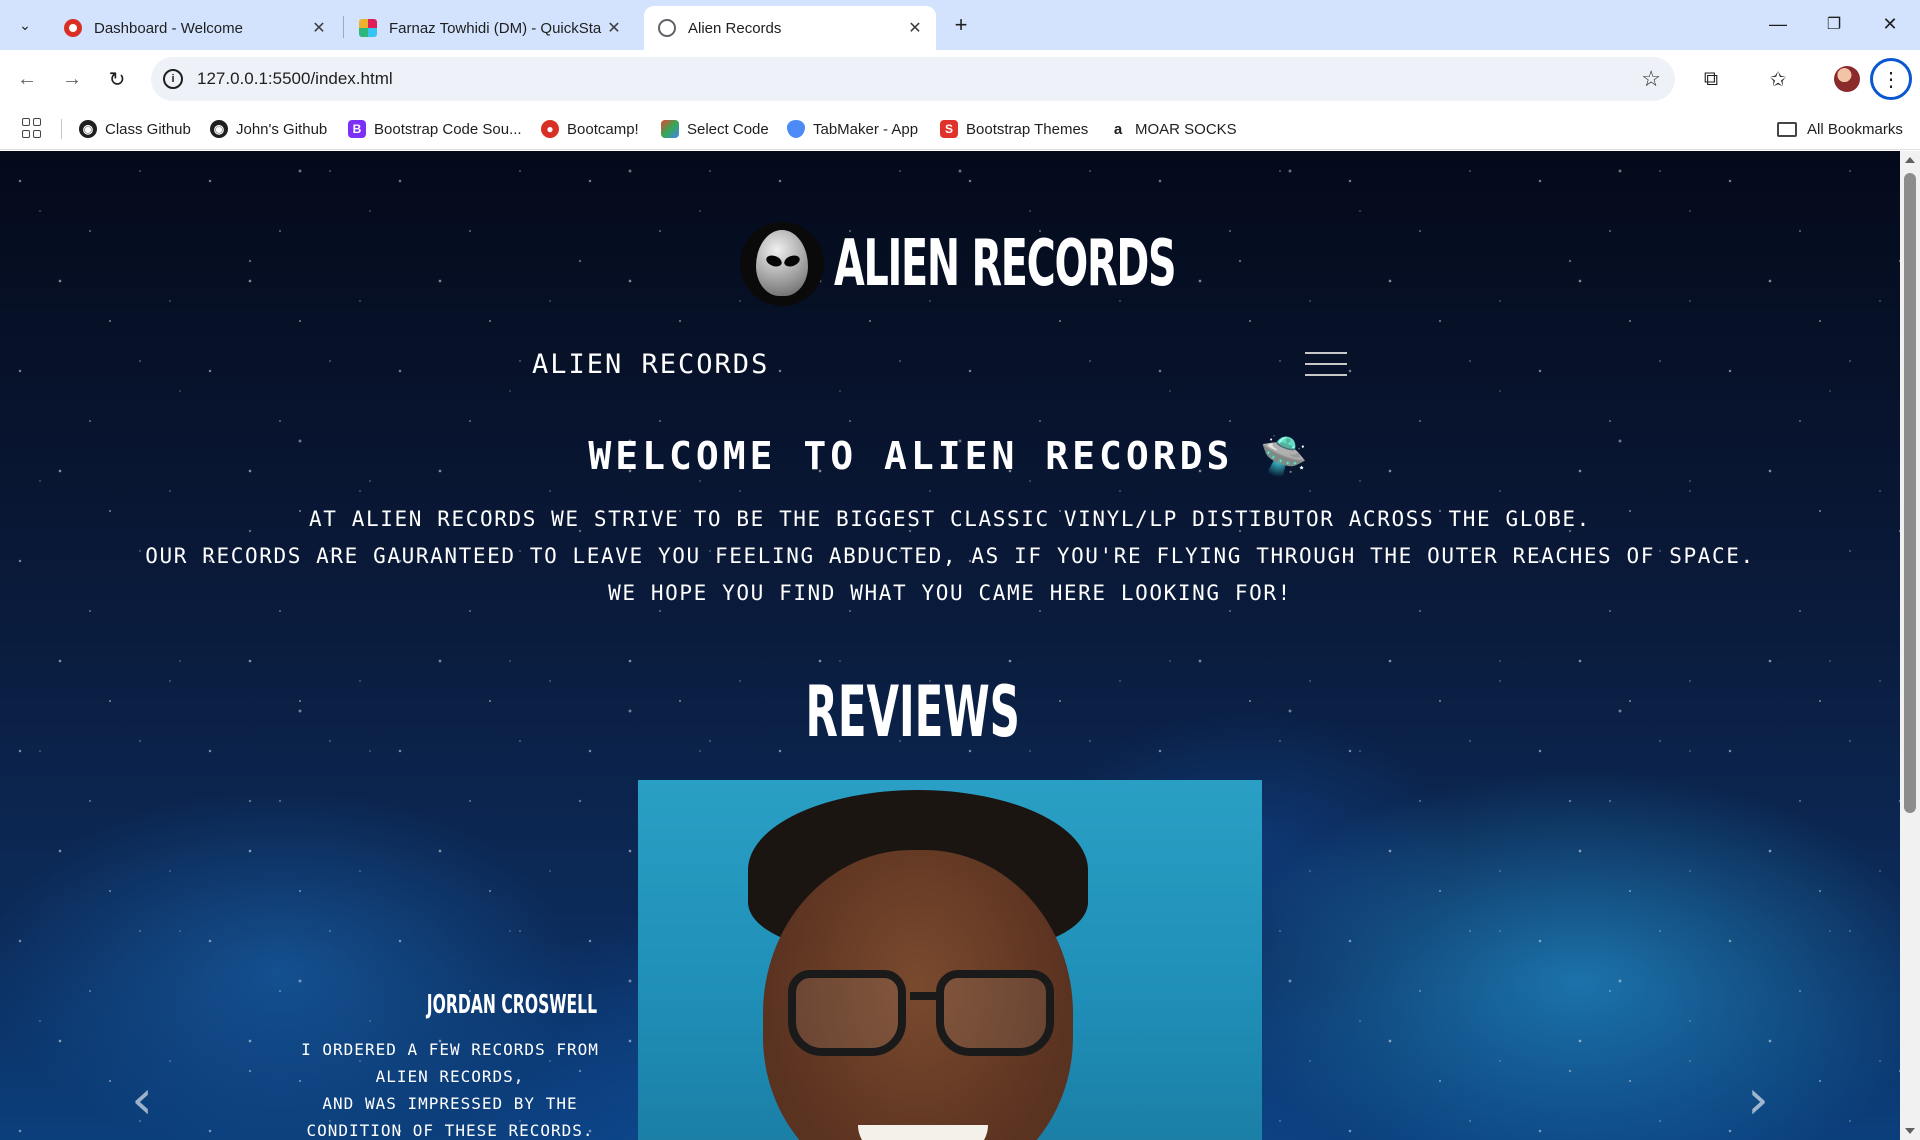 This screenshot has height=1140, width=1920. Describe the element at coordinates (1005, 264) in the screenshot. I see `logo-text: ALIEN RECORDS` at that location.